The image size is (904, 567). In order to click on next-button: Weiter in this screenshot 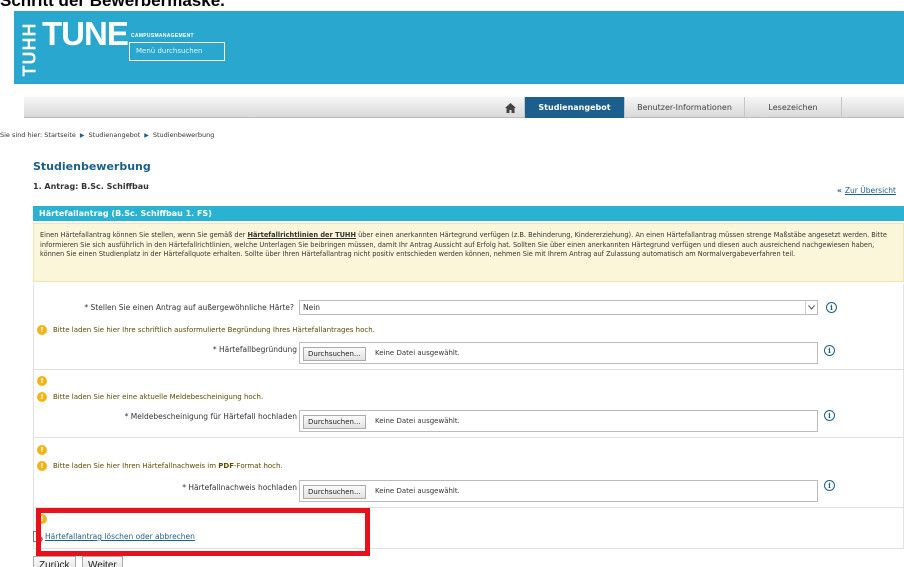, I will do `click(102, 561)`.